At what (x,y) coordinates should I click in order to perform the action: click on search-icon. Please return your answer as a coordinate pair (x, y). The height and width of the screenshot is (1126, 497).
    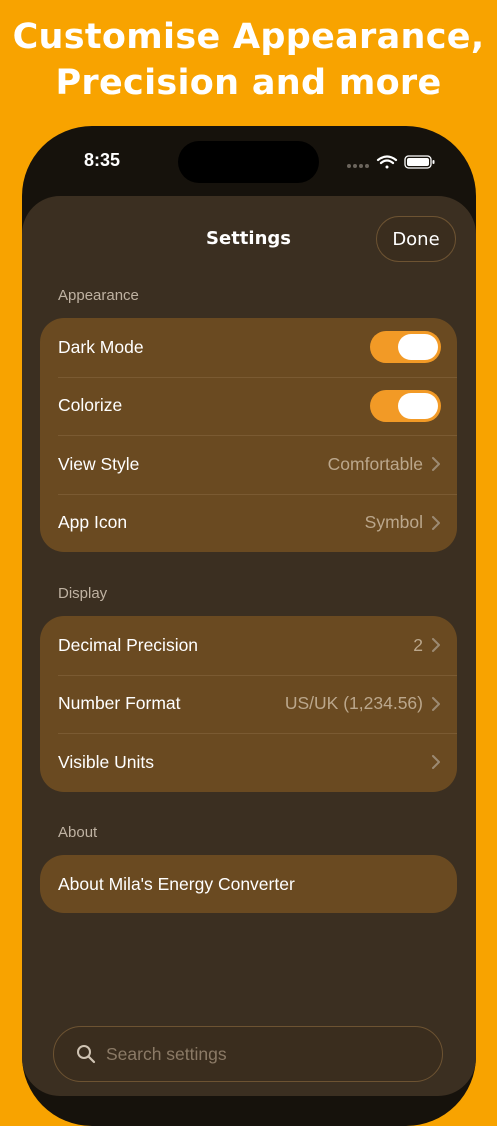
    Looking at the image, I should click on (86, 1054).